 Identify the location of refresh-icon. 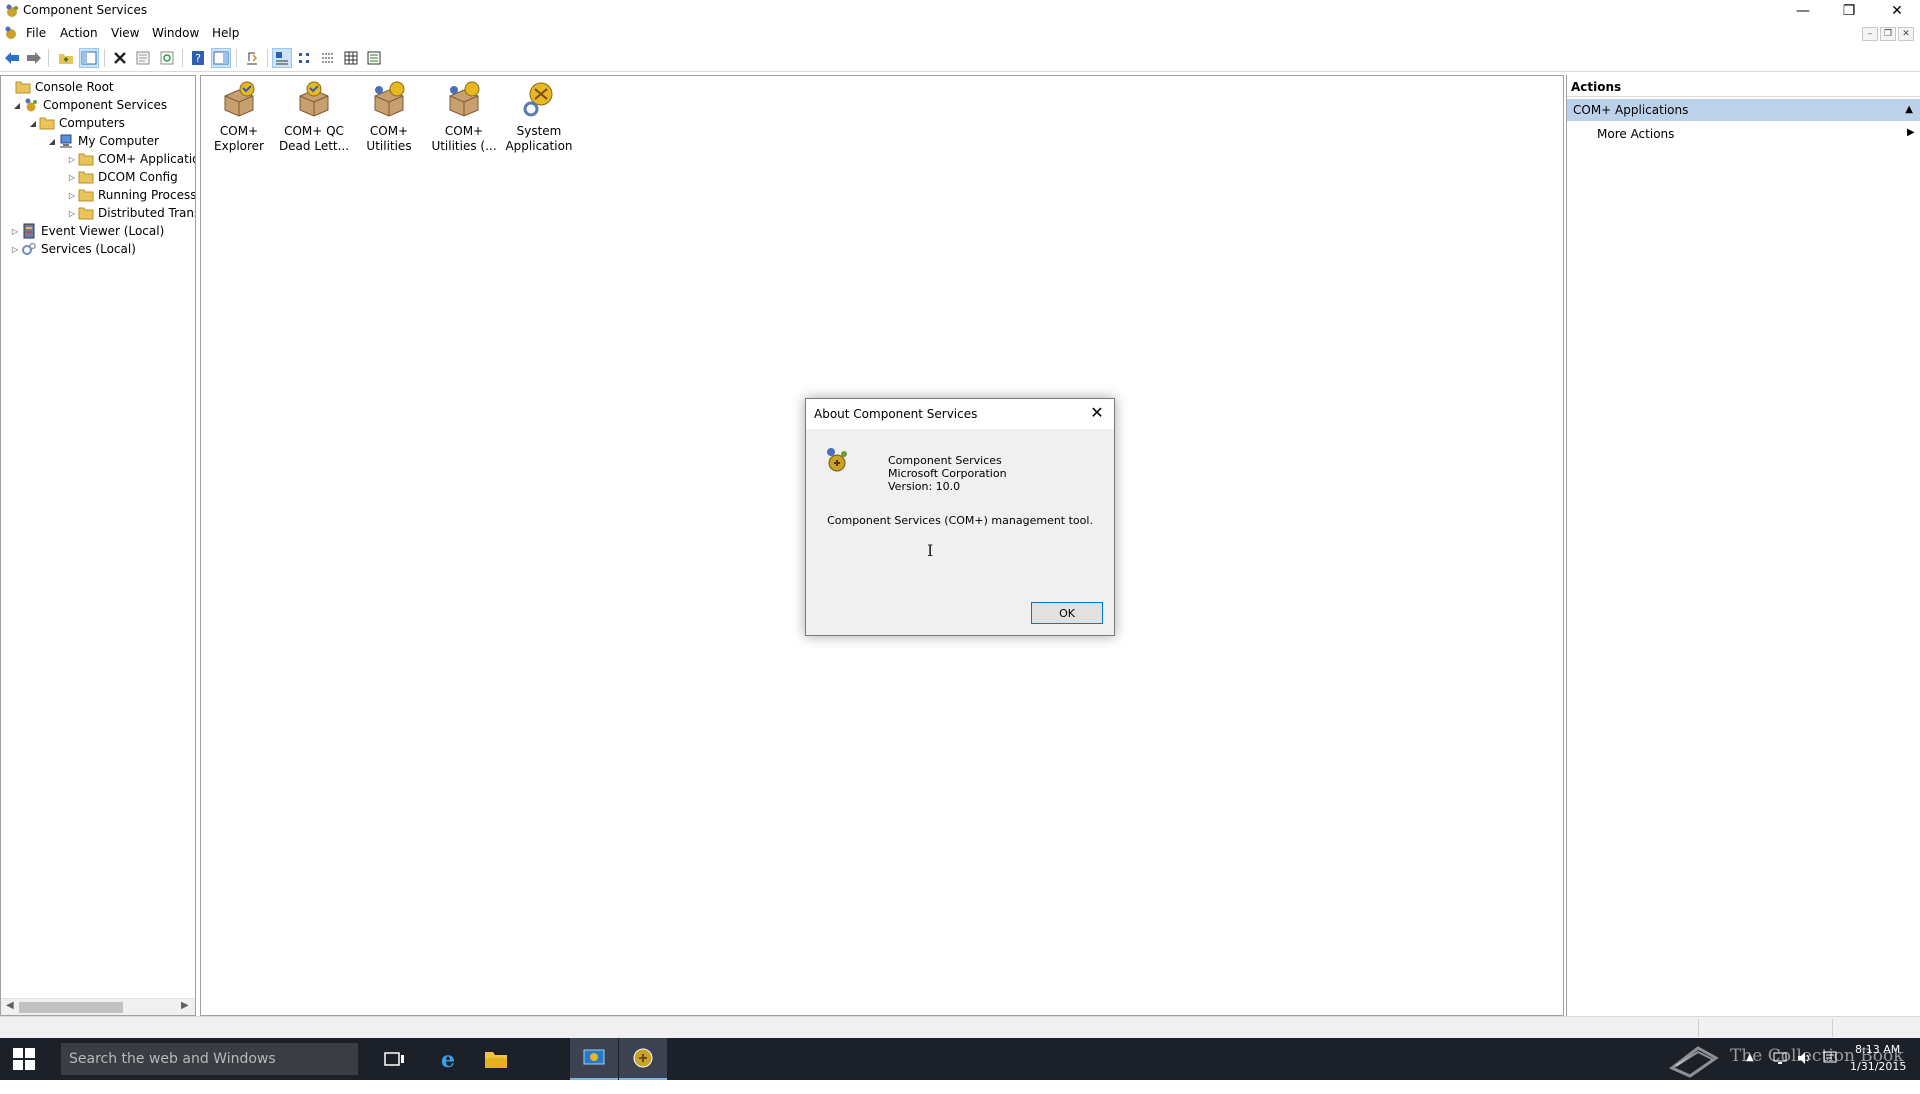
(167, 58).